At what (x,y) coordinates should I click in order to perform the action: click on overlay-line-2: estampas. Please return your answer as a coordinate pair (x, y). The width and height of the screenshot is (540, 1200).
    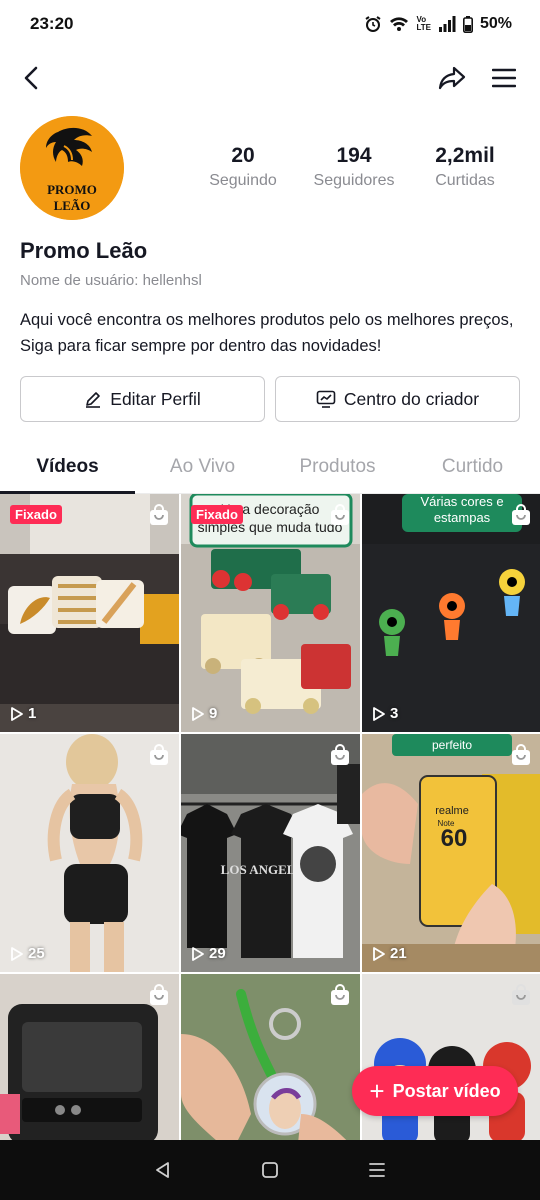
    Looking at the image, I should click on (462, 517).